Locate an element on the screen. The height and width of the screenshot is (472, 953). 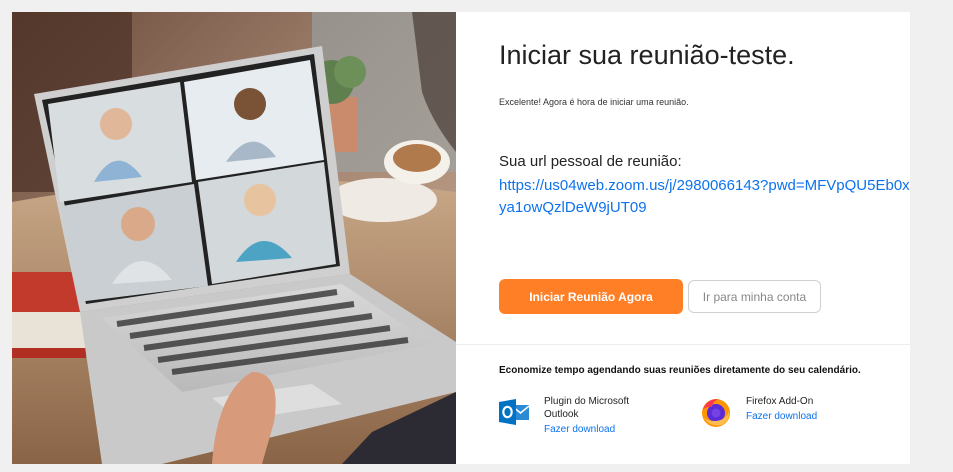
firefox-addon-name: Firefox Add-On is located at coordinates (780, 401).